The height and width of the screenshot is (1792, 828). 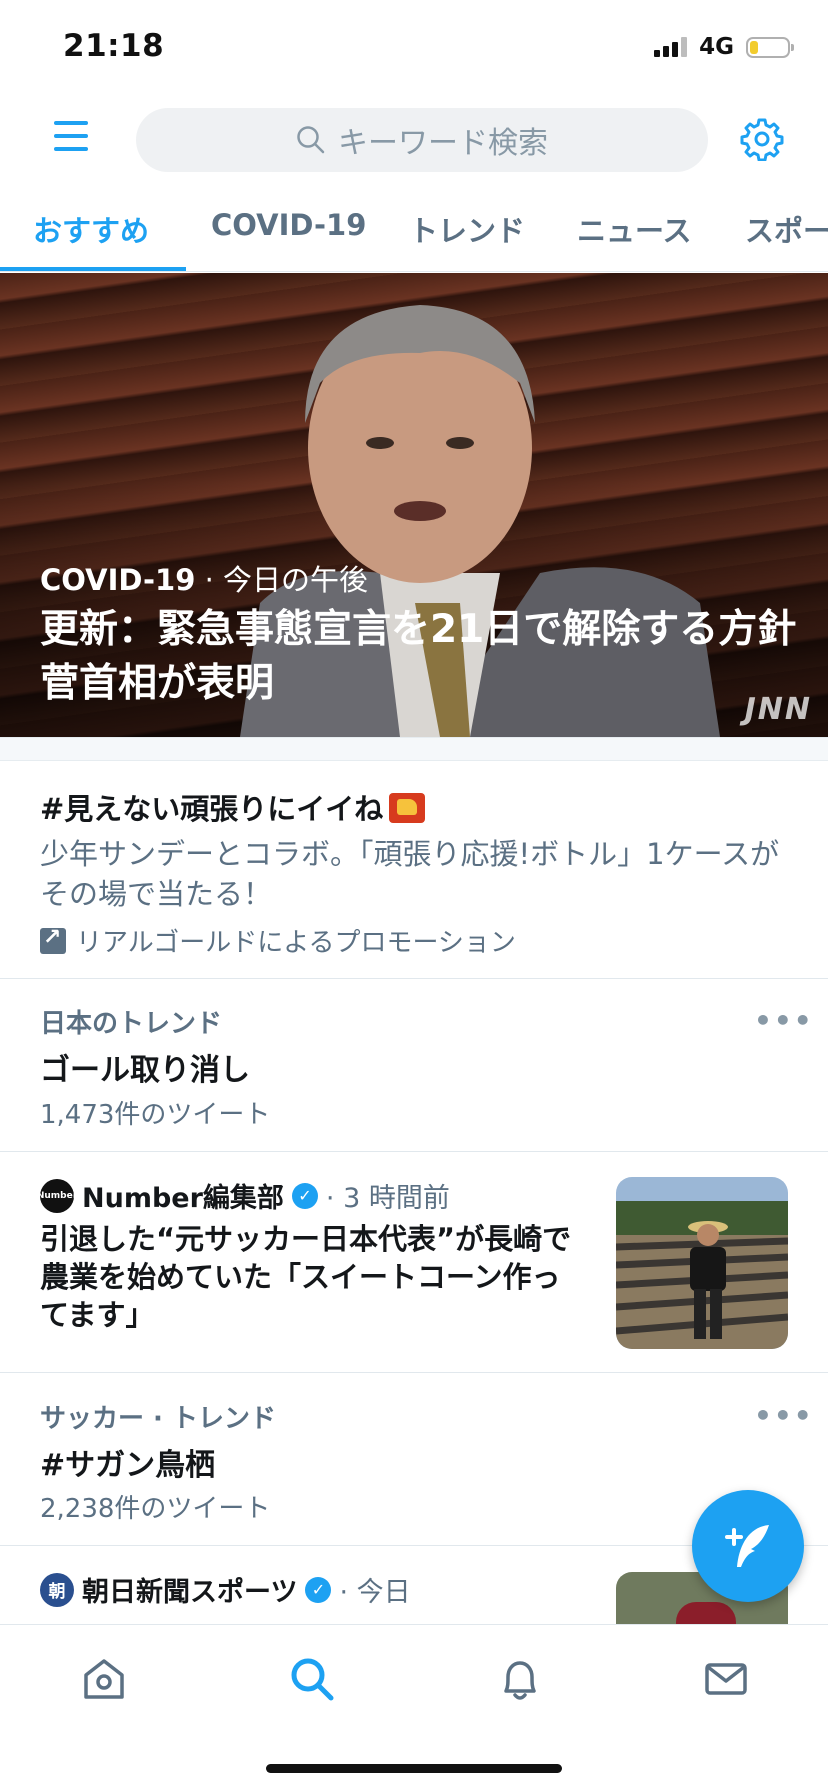 What do you see at coordinates (467, 229) in the screenshot?
I see `tab-trends: トレンド` at bounding box center [467, 229].